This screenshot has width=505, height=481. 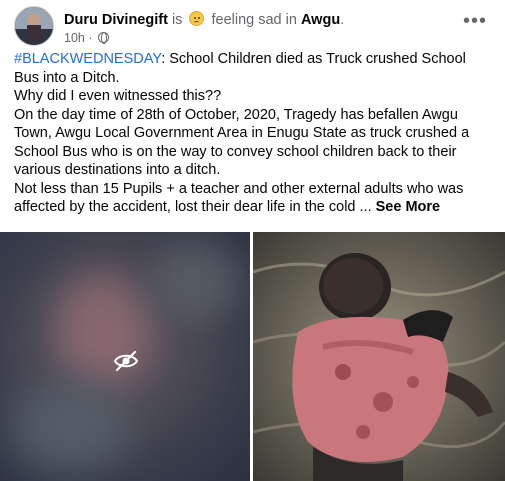 What do you see at coordinates (118, 96) in the screenshot?
I see `body-line-2: Why did I even witnessed this??` at bounding box center [118, 96].